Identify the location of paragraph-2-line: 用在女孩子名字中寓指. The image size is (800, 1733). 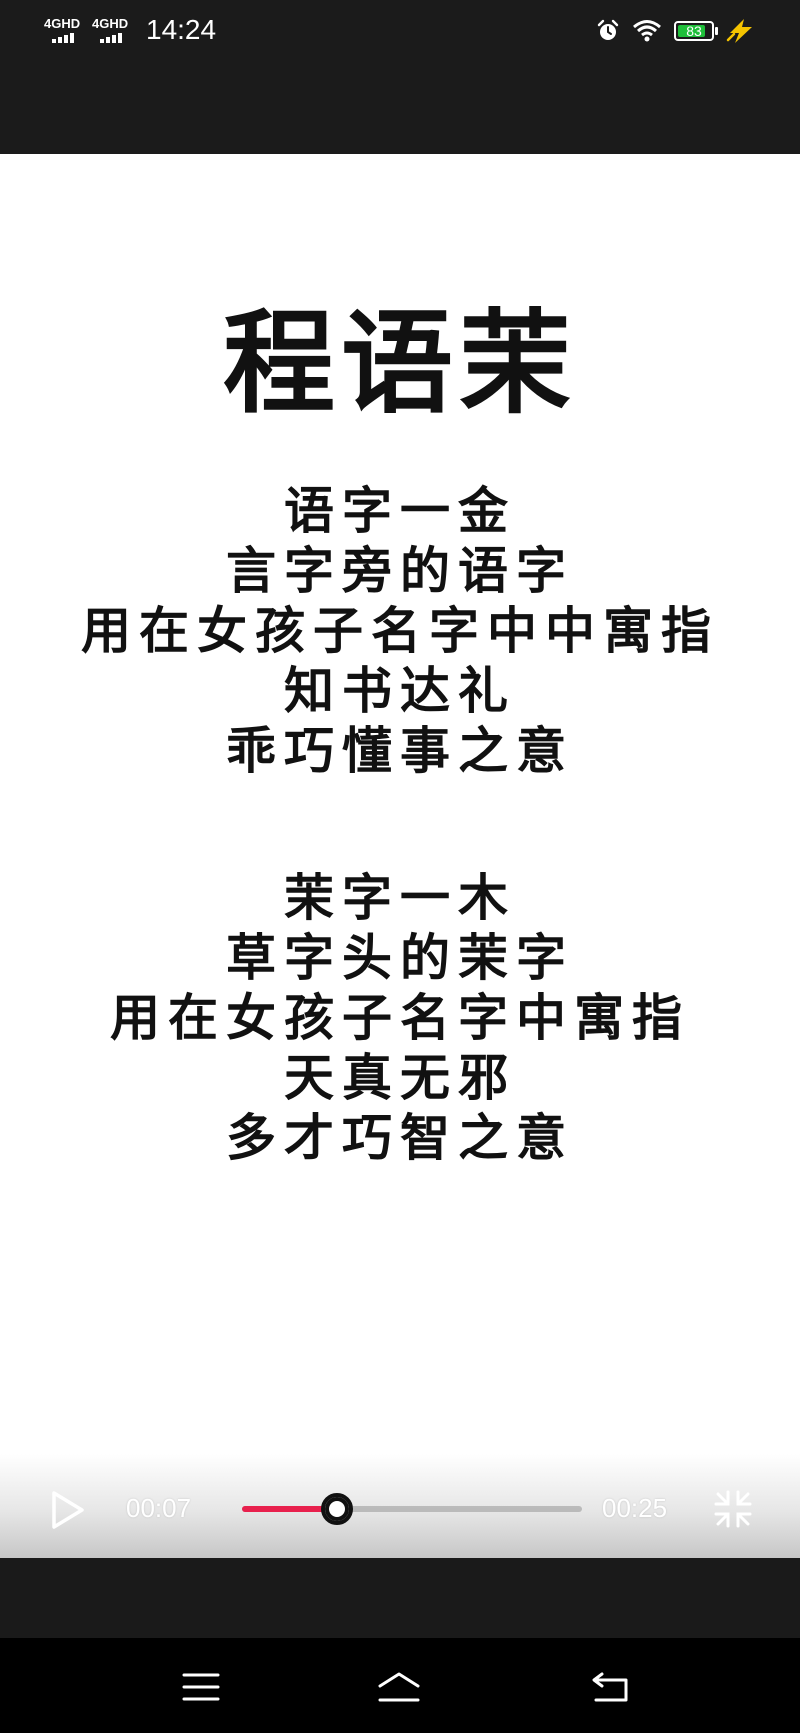
(400, 1017).